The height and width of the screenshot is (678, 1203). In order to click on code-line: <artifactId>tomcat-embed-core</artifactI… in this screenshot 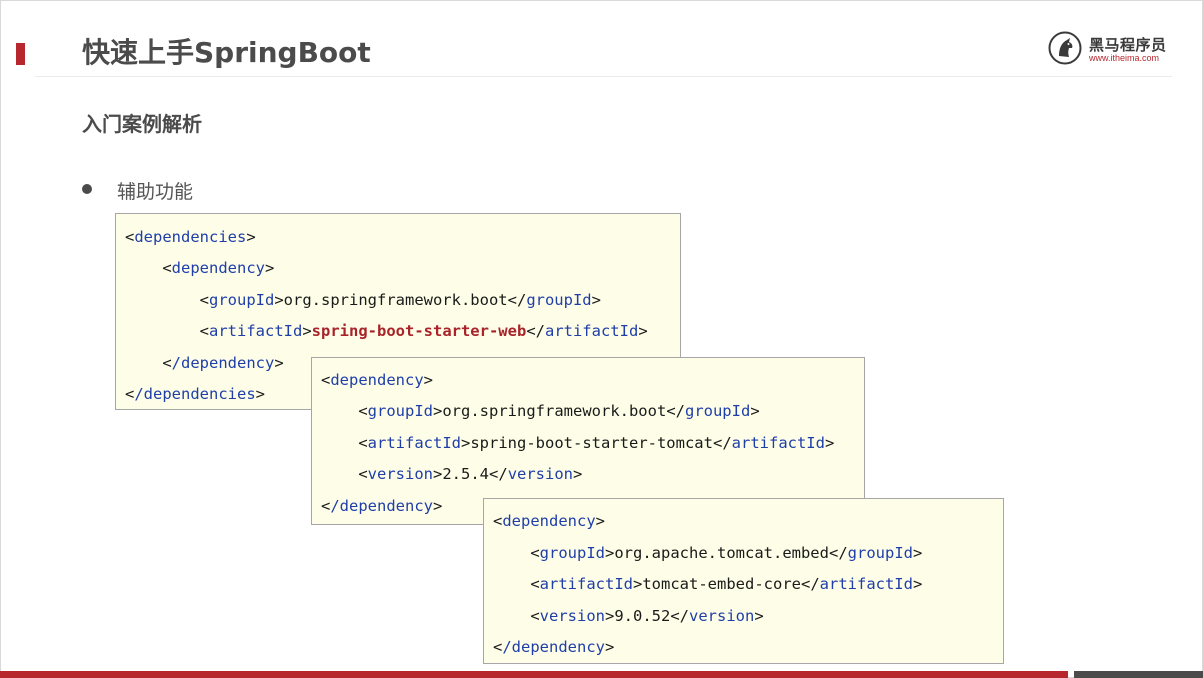, I will do `click(707, 584)`.